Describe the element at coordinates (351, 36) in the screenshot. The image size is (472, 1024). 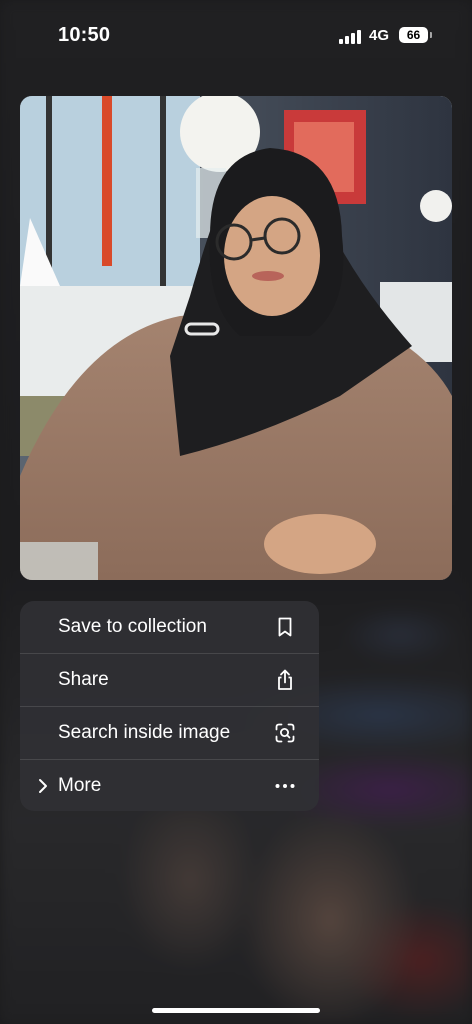
I see `signal-icon` at that location.